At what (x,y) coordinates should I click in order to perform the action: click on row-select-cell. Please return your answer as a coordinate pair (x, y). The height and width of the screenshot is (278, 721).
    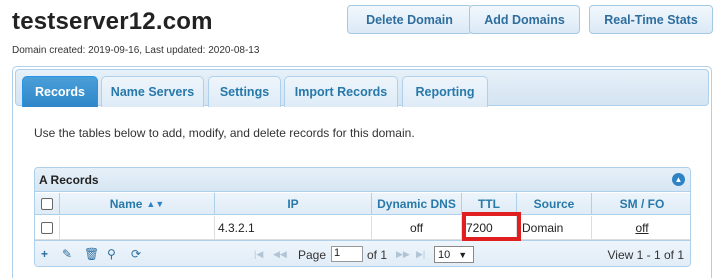
    Looking at the image, I should click on (47, 228).